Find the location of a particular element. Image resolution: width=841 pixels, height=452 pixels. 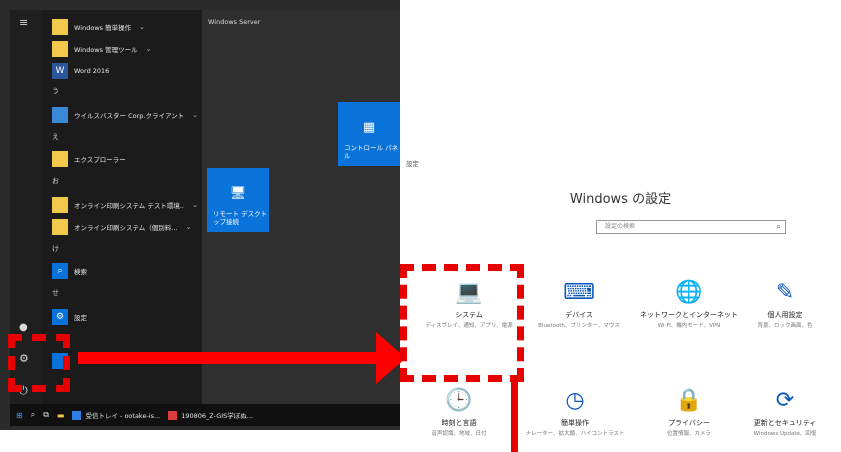

settings-gear-icon: ⚙ is located at coordinates (60, 317).